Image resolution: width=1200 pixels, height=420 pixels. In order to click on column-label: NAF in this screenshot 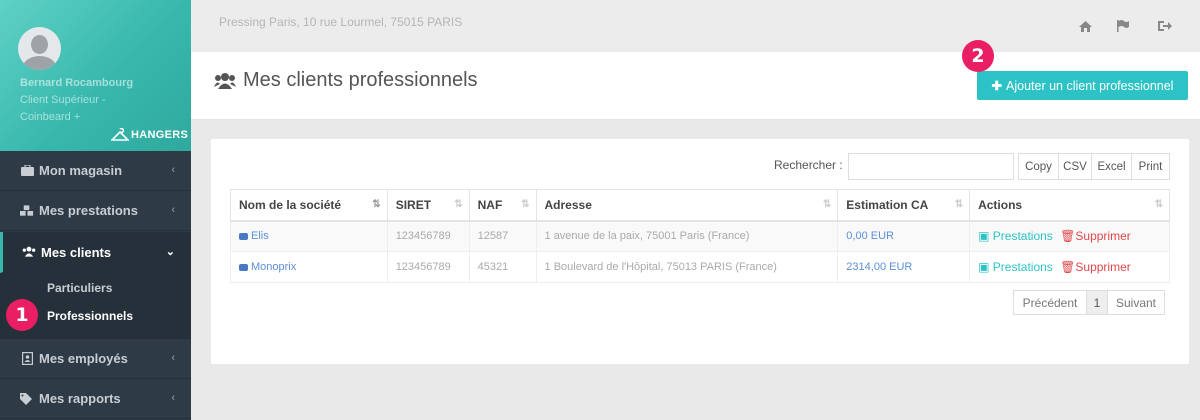, I will do `click(490, 204)`.